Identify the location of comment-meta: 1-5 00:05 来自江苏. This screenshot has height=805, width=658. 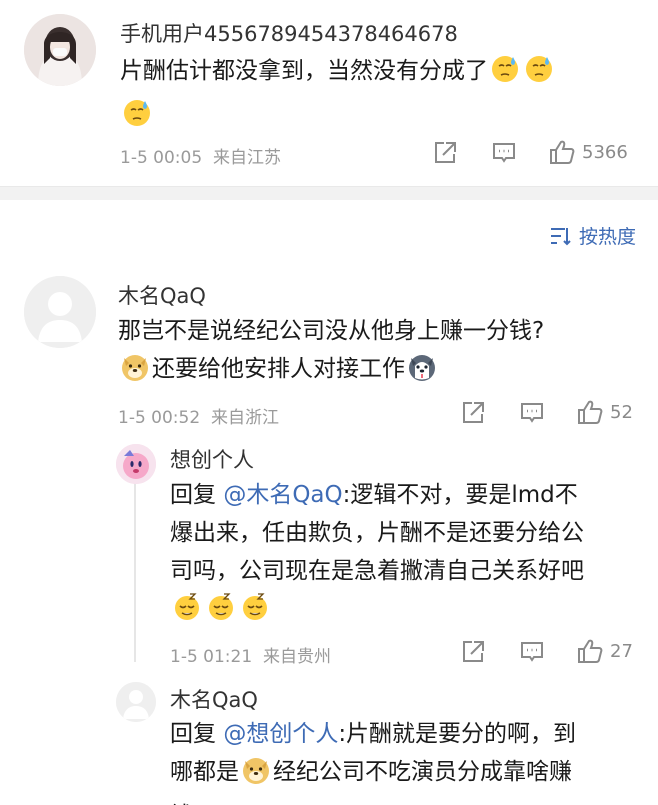
(200, 155).